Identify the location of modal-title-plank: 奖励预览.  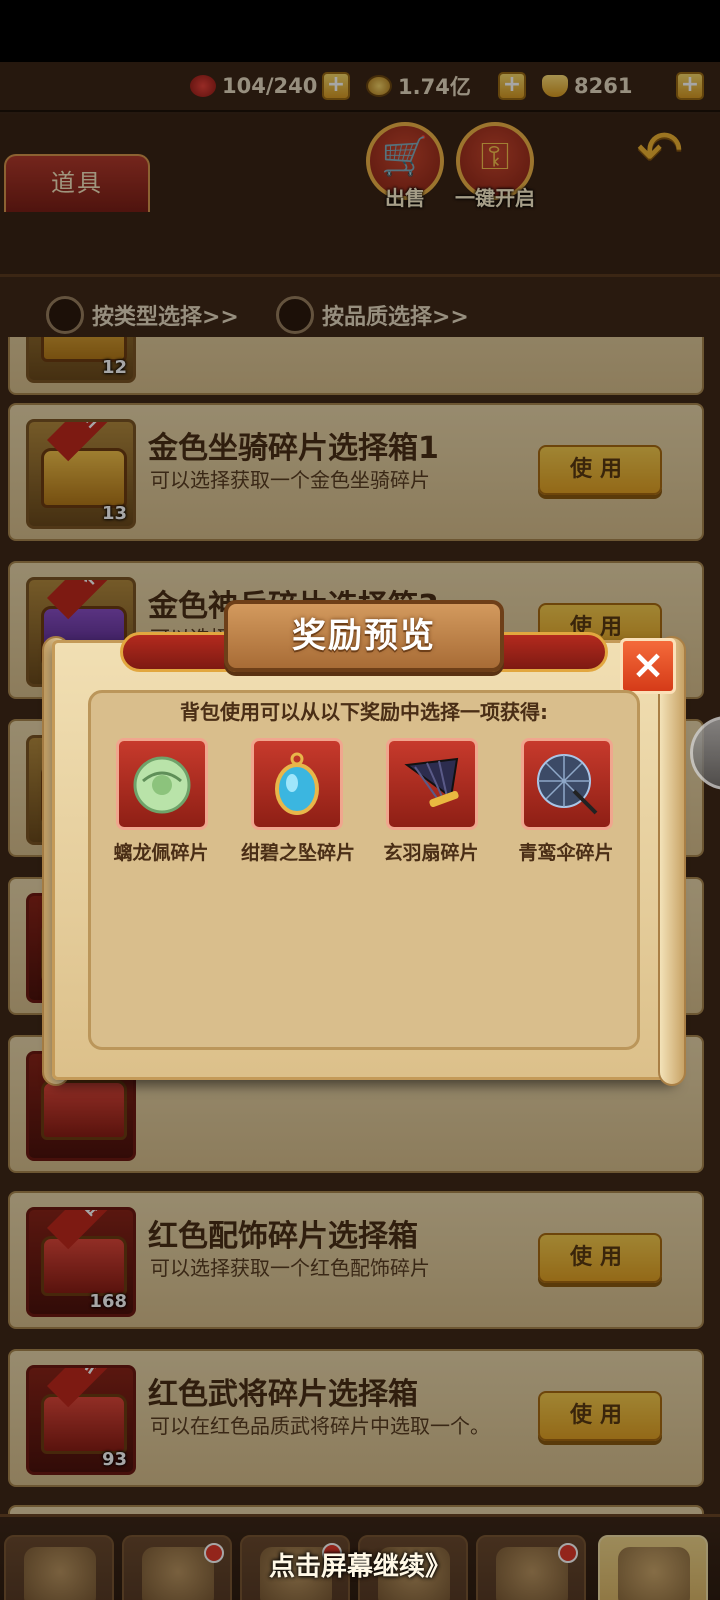
(364, 636).